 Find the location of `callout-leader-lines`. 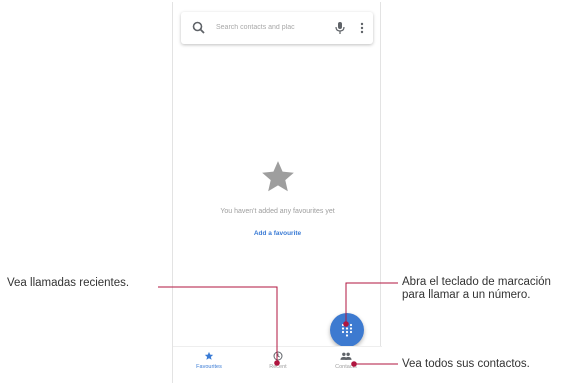

callout-leader-lines is located at coordinates (278, 324).